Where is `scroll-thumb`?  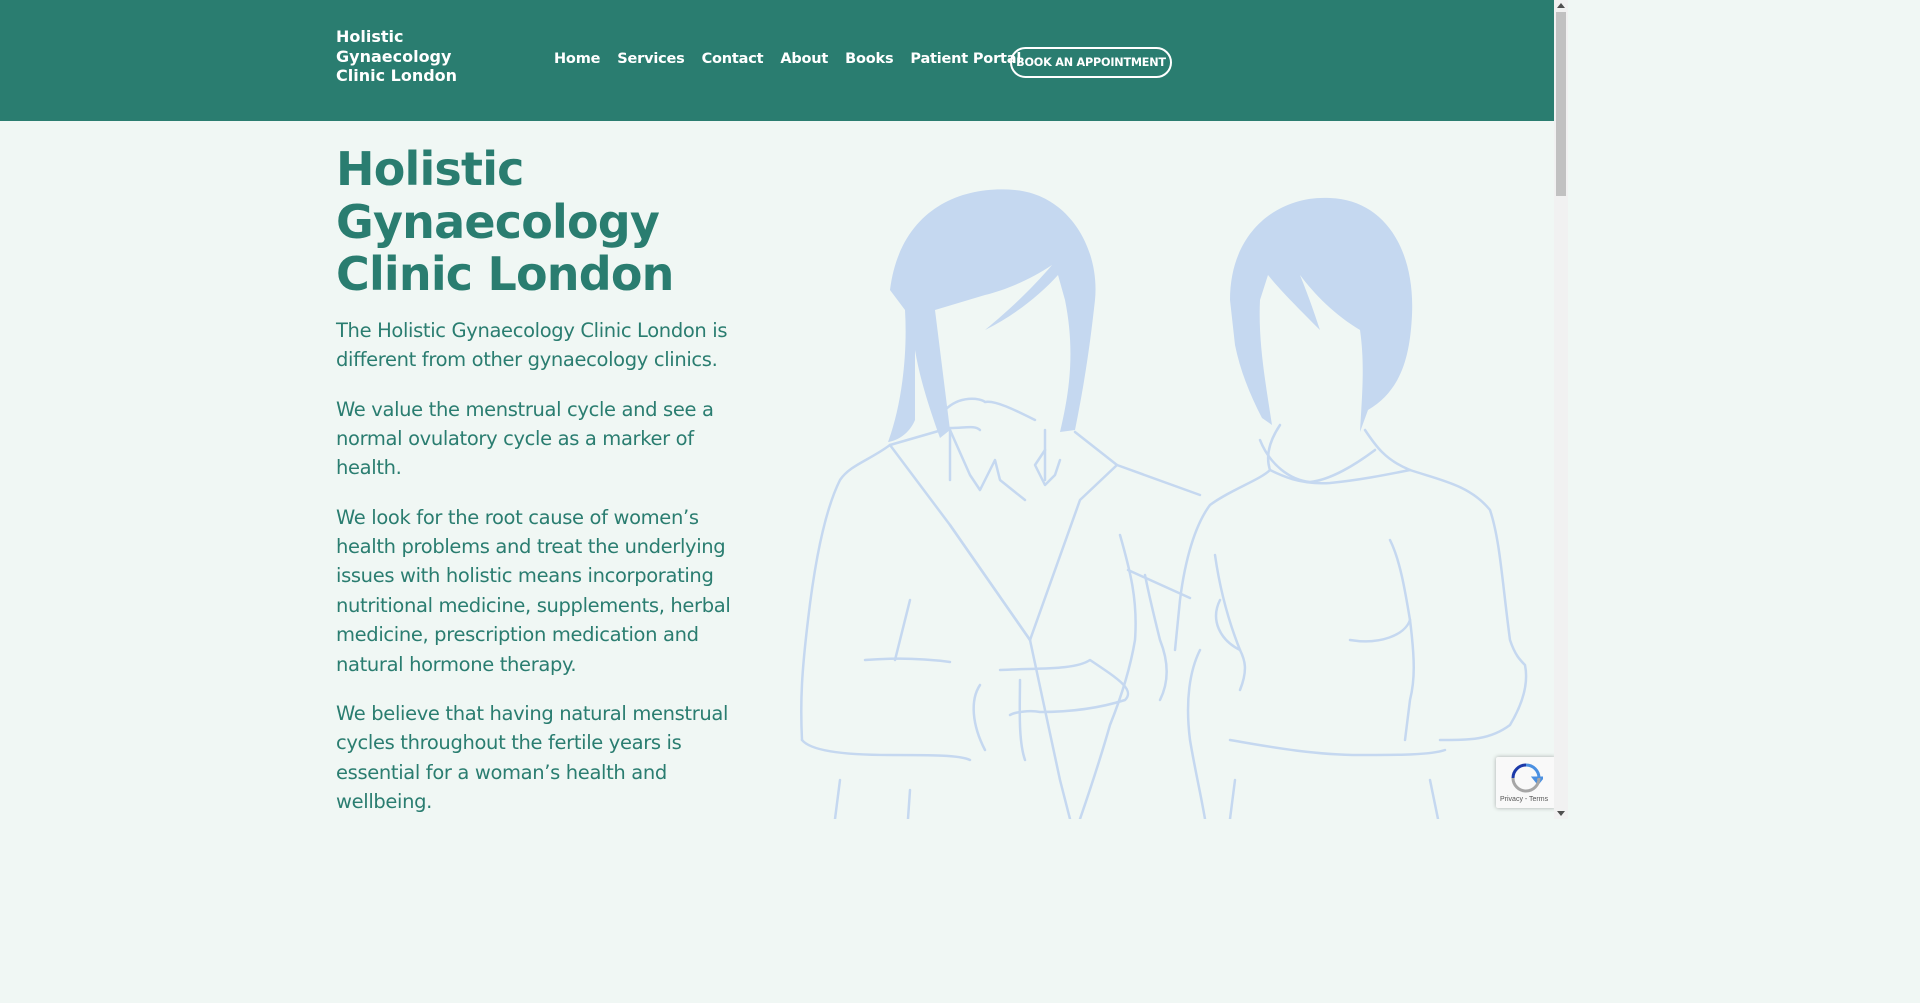
scroll-thumb is located at coordinates (1561, 104).